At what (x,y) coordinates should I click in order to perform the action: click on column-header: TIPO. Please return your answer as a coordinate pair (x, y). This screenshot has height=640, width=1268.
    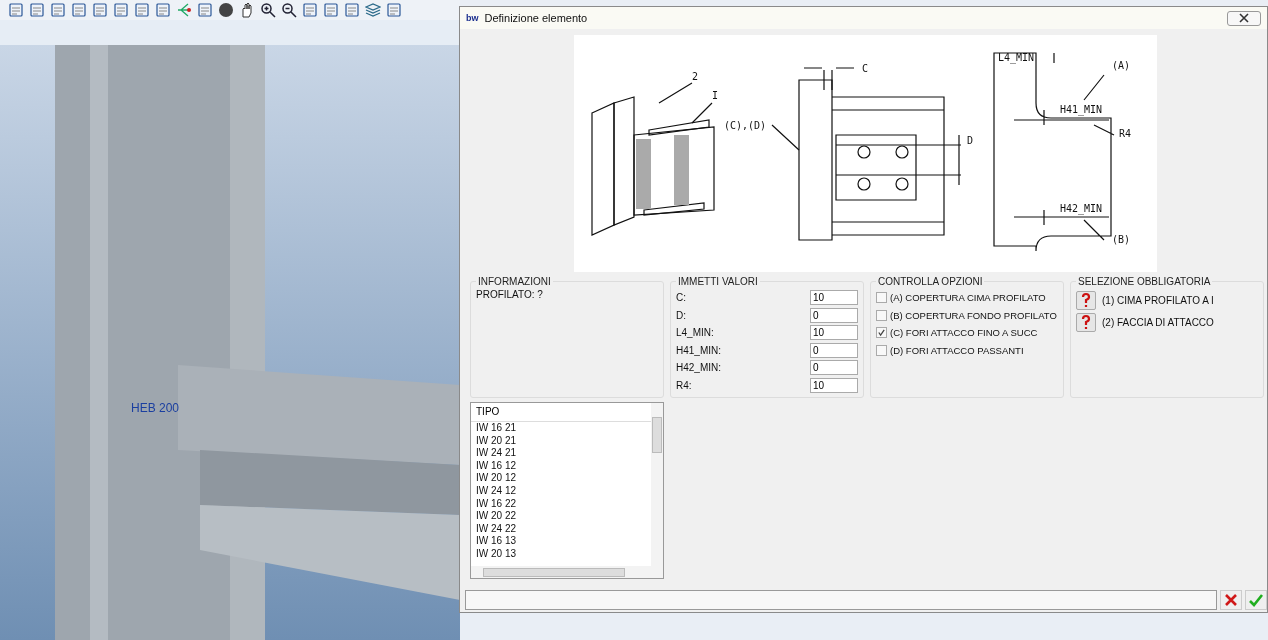
    Looking at the image, I should click on (561, 412).